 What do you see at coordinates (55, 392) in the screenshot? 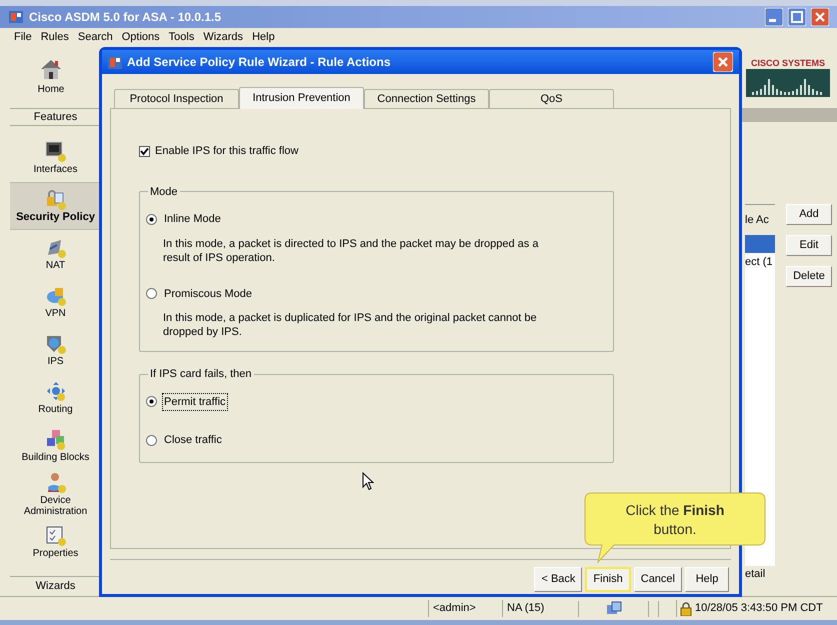
I see `arrows-icon` at bounding box center [55, 392].